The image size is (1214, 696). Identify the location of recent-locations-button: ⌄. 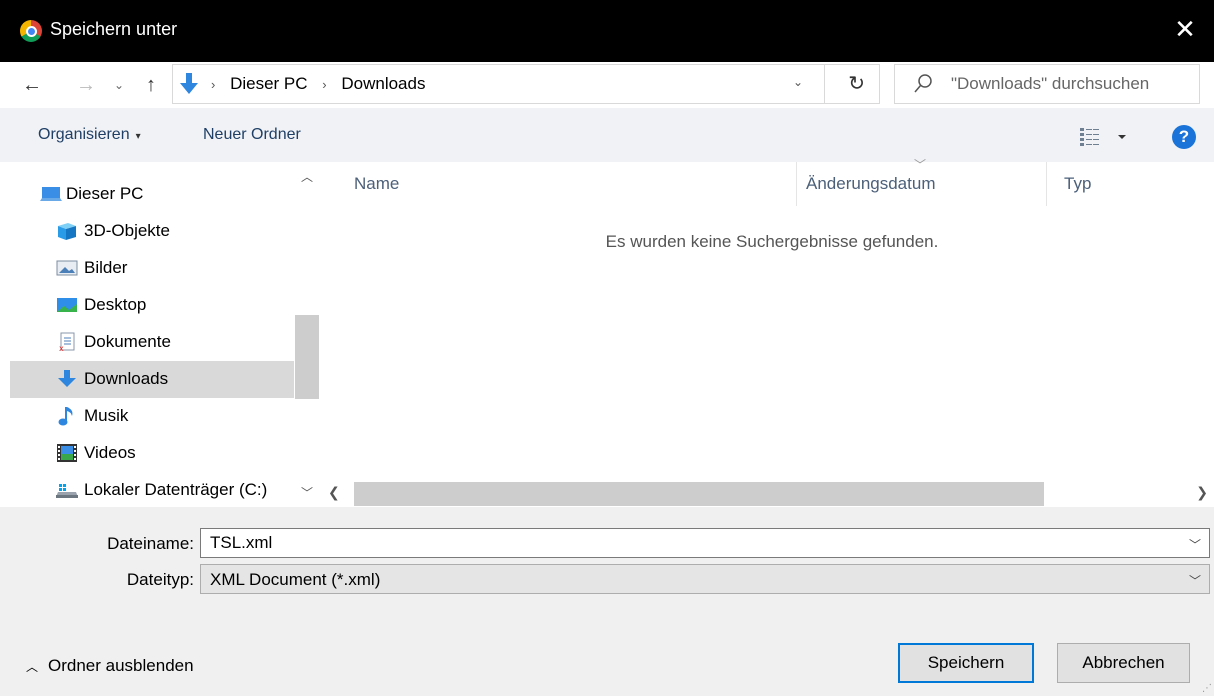
(119, 85).